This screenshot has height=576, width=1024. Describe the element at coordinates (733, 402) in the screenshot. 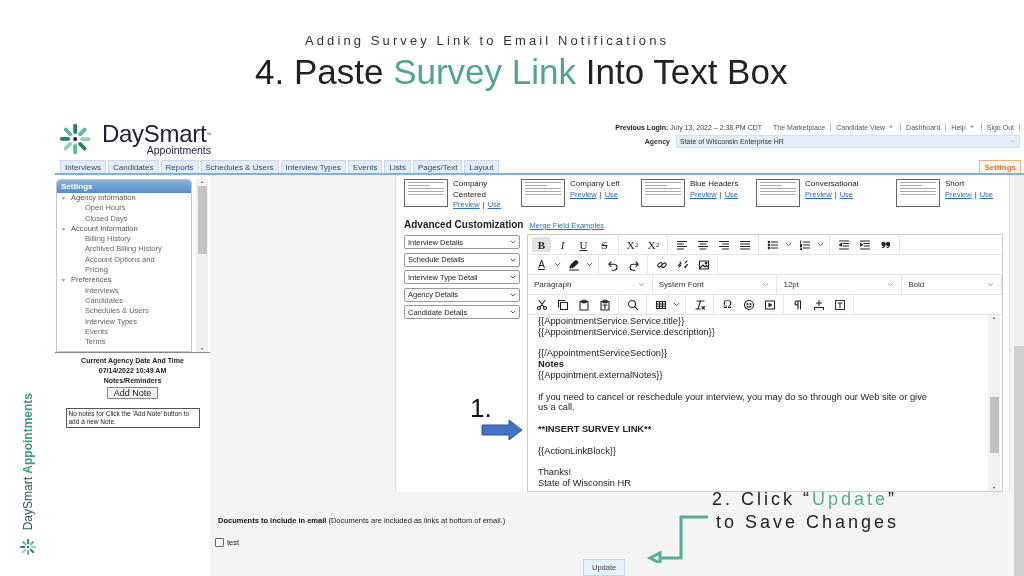

I see `editor-text: If you need to cancel or reschedule your interview, you may do so through our Web site or give us a call.` at that location.